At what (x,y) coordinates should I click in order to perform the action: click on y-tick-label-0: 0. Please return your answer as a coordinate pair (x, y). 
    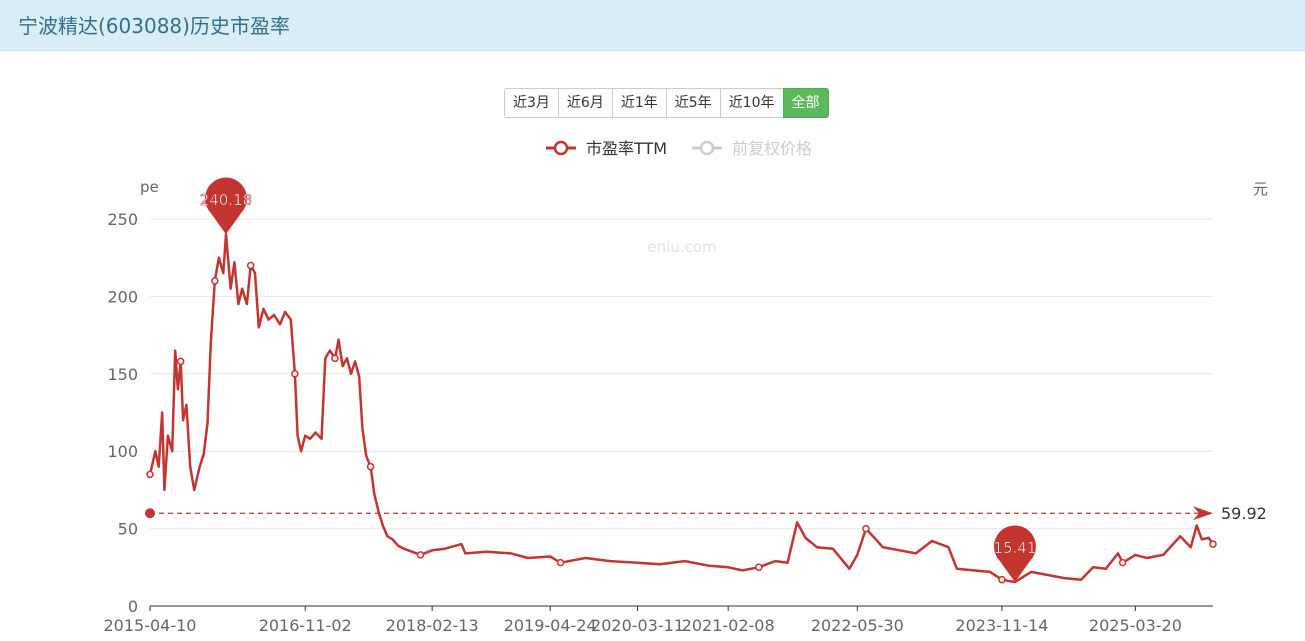
    Looking at the image, I should click on (133, 606).